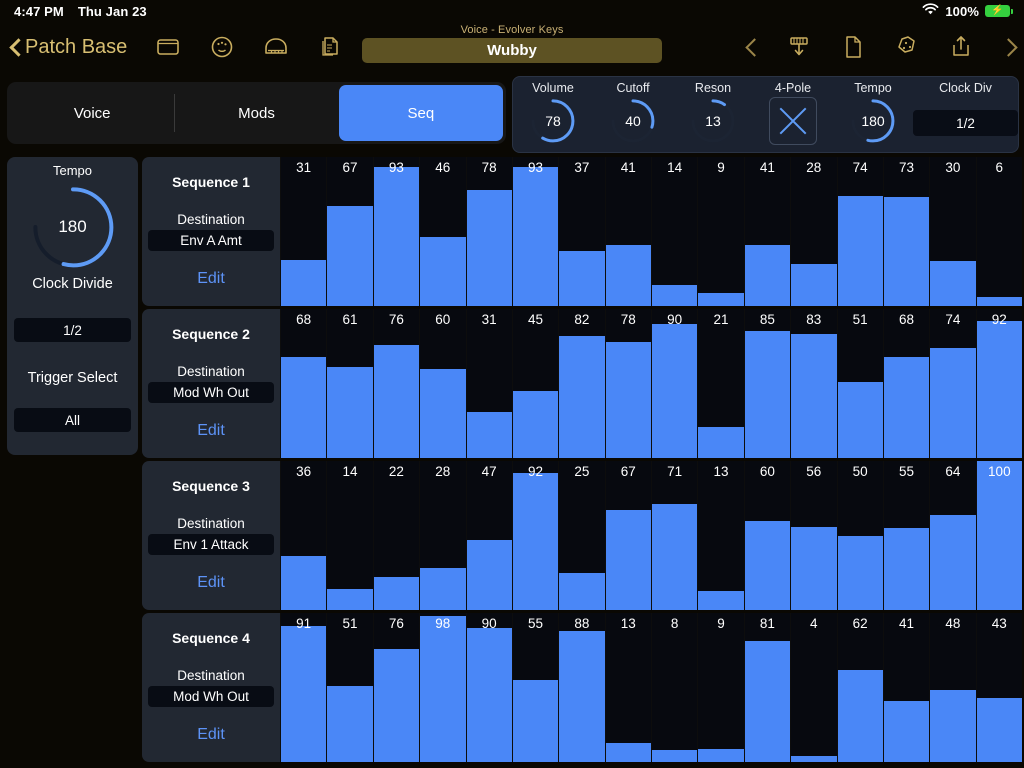 The image size is (1024, 768). Describe the element at coordinates (582, 687) in the screenshot. I see `step-cell: 88` at that location.